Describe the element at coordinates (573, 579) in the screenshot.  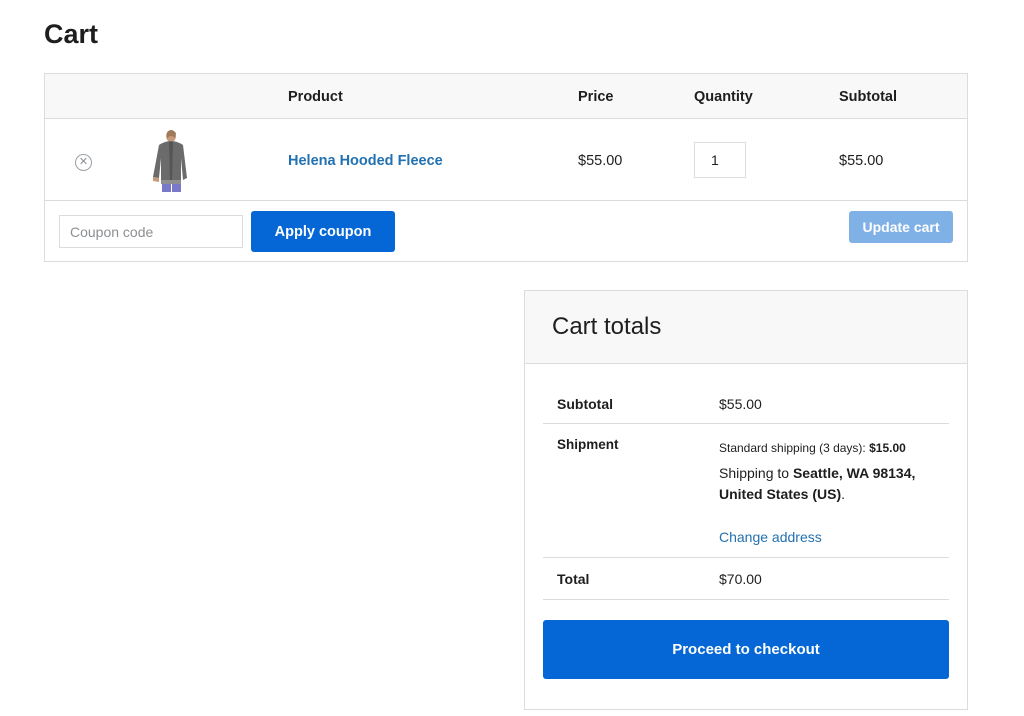
I see `total-label: Total` at that location.